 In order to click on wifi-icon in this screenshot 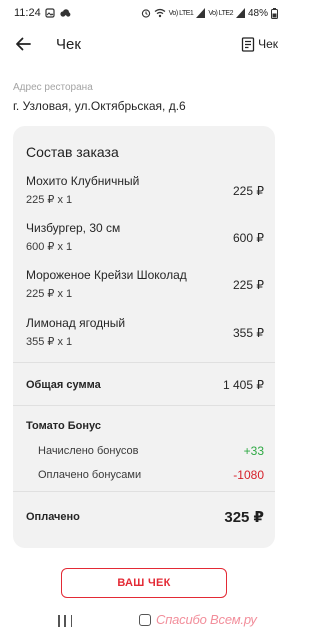, I will do `click(160, 13)`.